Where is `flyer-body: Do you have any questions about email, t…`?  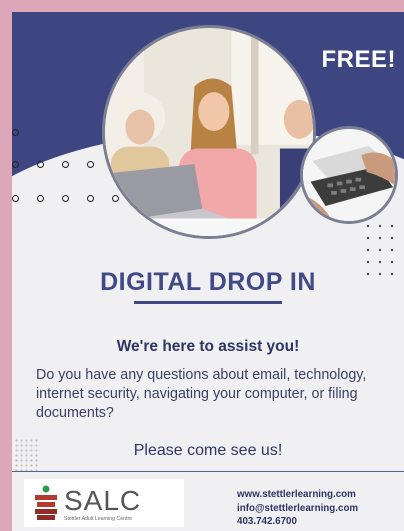 flyer-body: Do you have any questions about email, t… is located at coordinates (201, 394).